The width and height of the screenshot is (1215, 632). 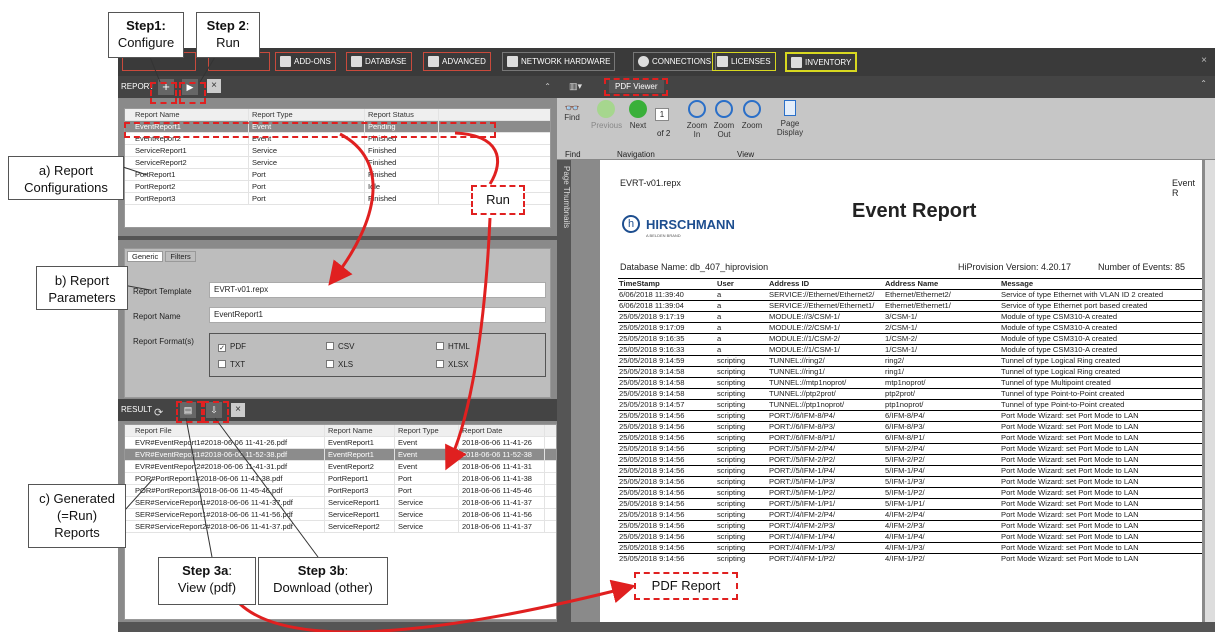 I want to click on callout-pdf-report: PDF Report, so click(x=686, y=586).